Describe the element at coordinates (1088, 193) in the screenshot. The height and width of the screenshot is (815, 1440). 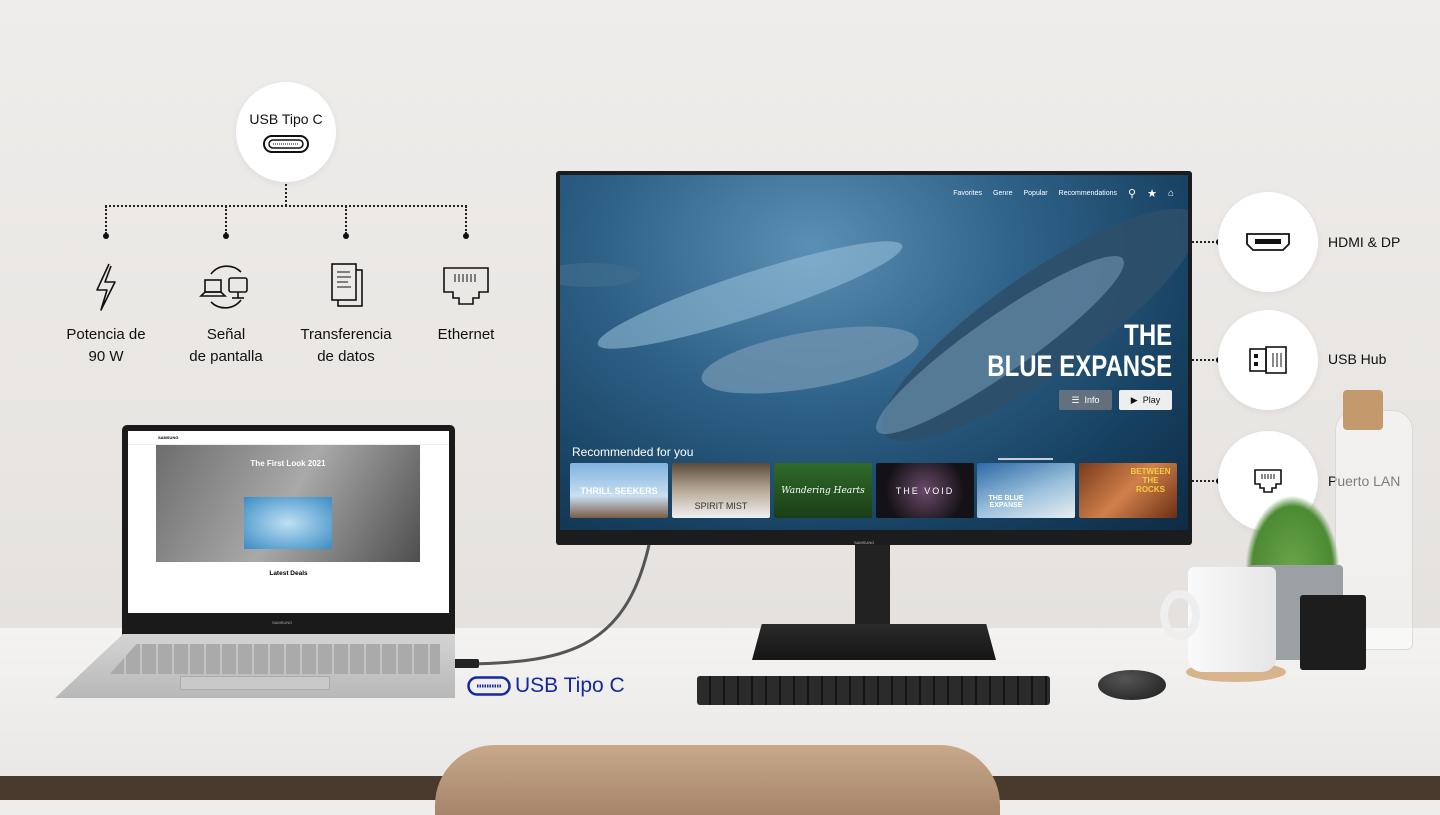
I see `nav-recommendations: Recommendations` at that location.